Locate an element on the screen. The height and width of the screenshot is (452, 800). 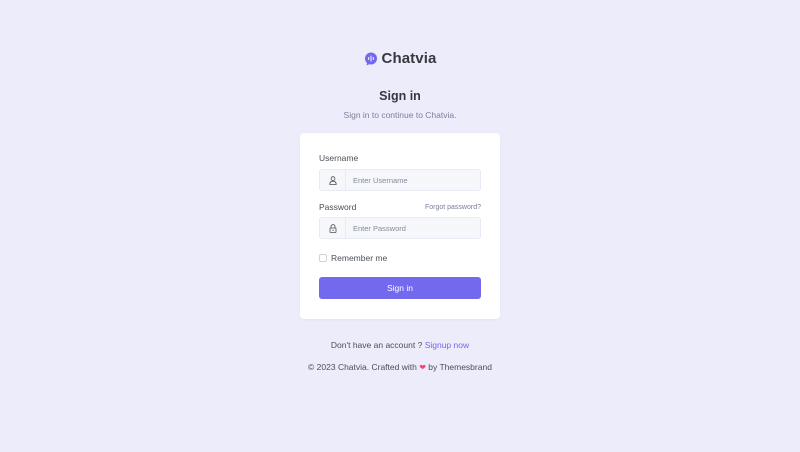
page-subtitle: Sign in to continue to Chatvia. is located at coordinates (400, 115).